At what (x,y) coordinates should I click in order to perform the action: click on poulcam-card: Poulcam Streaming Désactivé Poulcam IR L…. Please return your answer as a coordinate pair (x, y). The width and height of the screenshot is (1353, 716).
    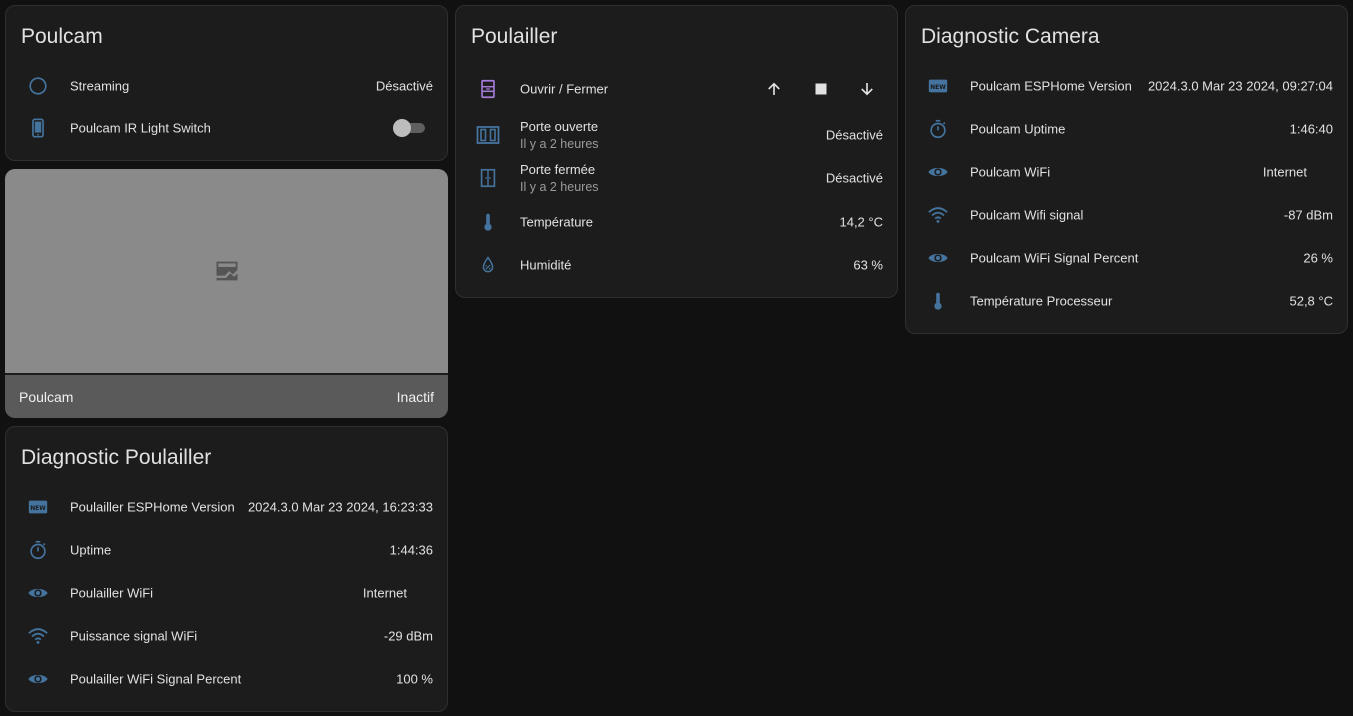
    Looking at the image, I should click on (226, 83).